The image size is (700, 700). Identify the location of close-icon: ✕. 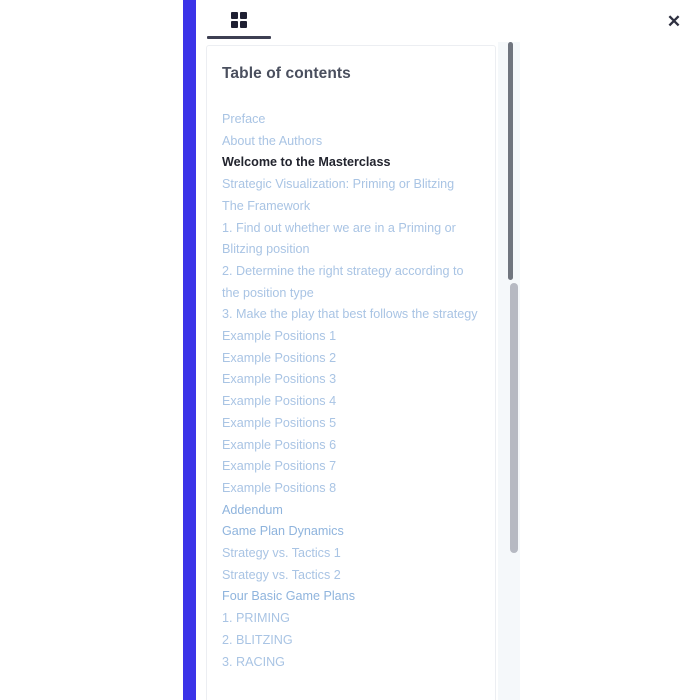
(674, 21).